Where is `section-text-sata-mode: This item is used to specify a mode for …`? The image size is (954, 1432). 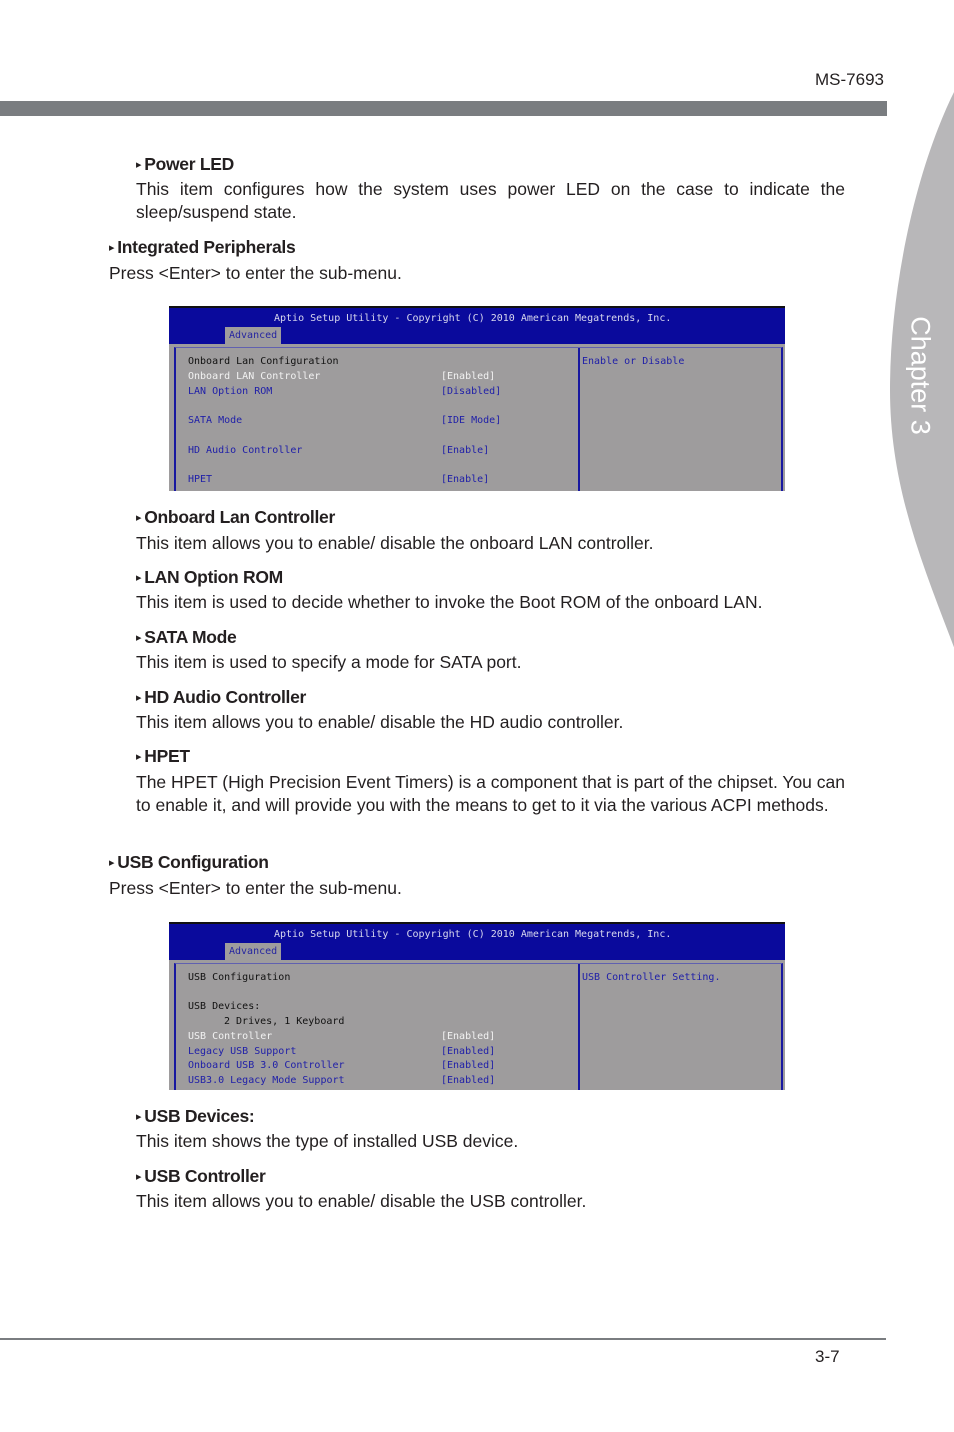 section-text-sata-mode: This item is used to specify a mode for … is located at coordinates (329, 662).